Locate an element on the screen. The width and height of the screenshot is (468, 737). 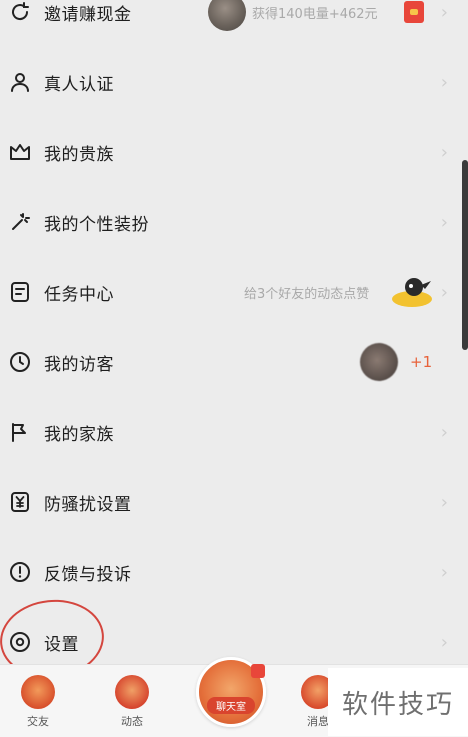
menu-item-invite: 邀请赚现金 获得140电量+462元 › is located at coordinates (230, 21).